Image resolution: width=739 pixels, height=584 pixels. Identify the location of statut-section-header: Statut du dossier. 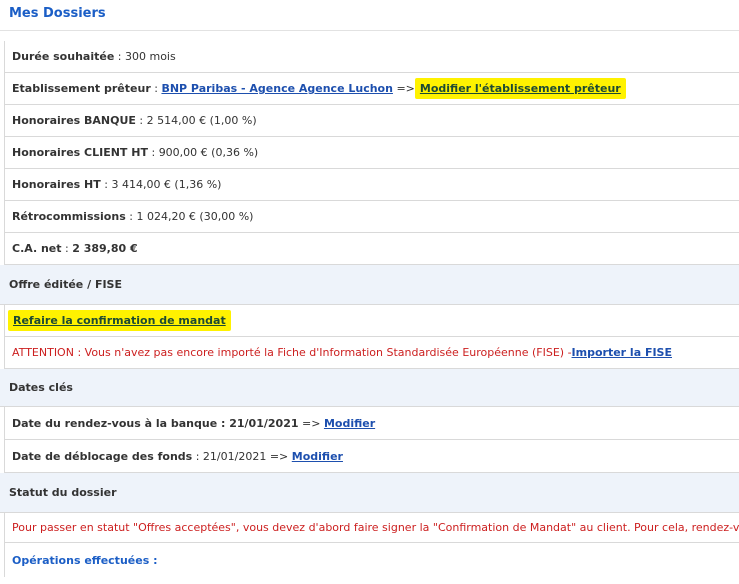
(369, 493).